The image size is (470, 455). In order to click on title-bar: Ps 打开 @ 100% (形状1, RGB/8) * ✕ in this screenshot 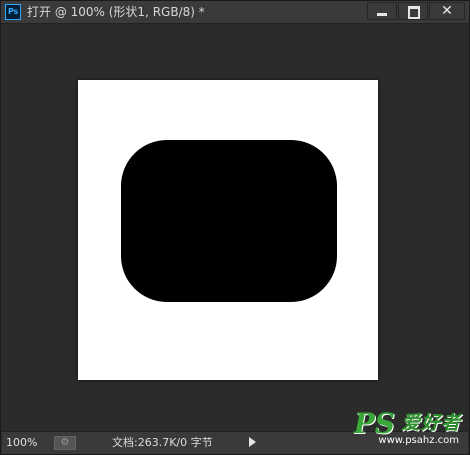, I will do `click(235, 12)`.